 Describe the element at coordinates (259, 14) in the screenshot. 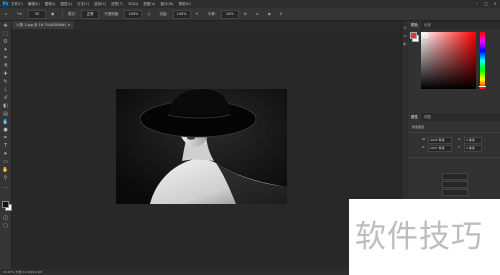

I see `angle-icon: ∠` at that location.